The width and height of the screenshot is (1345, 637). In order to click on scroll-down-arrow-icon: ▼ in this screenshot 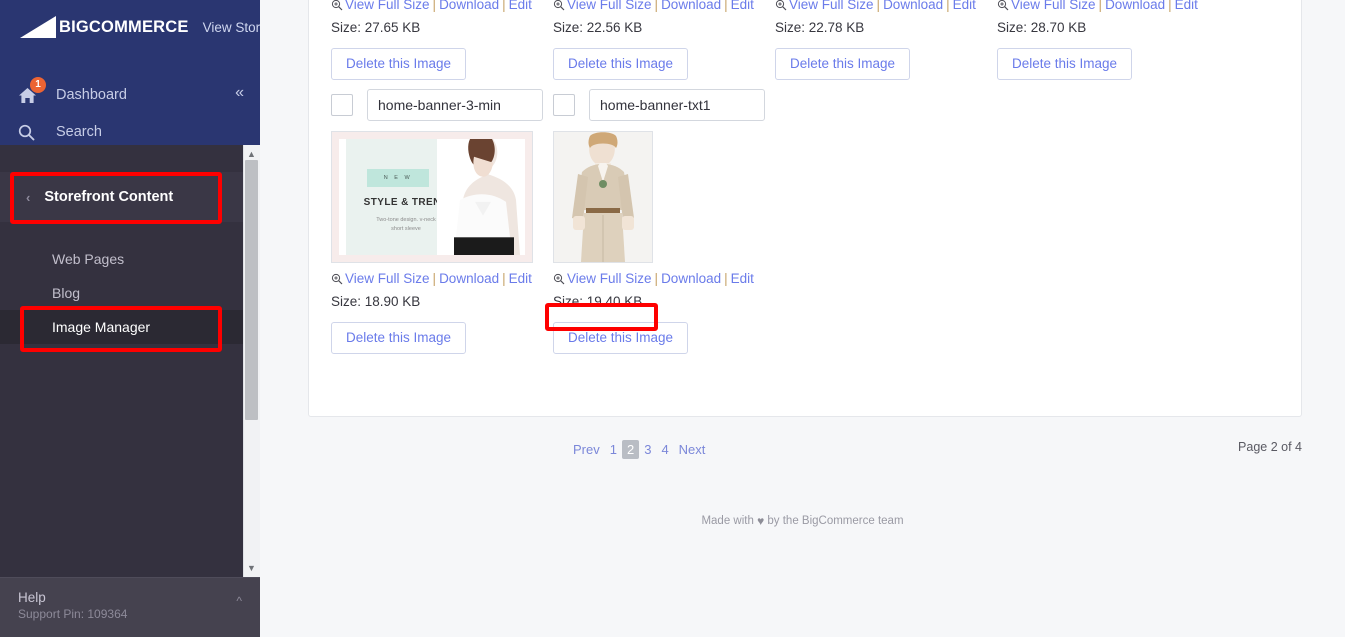, I will do `click(251, 568)`.